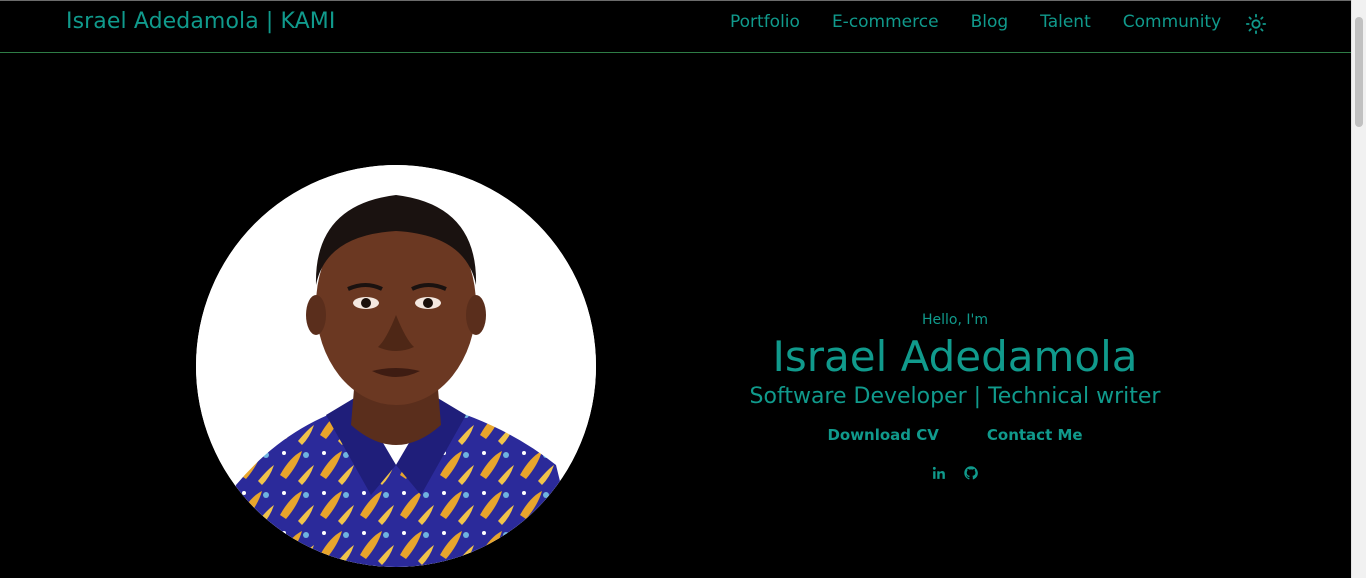 The height and width of the screenshot is (578, 1366). What do you see at coordinates (1358, 289) in the screenshot?
I see `page-scrollbar` at bounding box center [1358, 289].